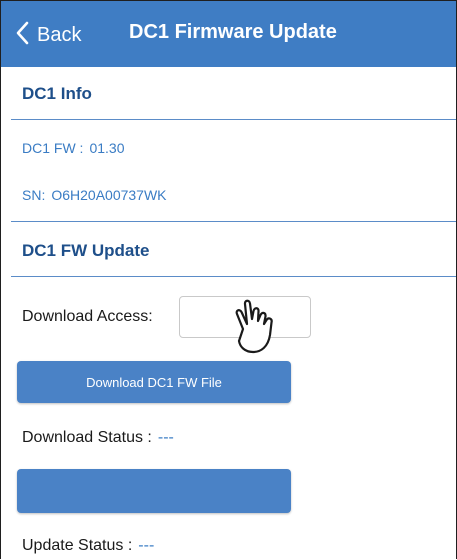 The image size is (457, 560). I want to click on update-status-value: ---, so click(146, 545).